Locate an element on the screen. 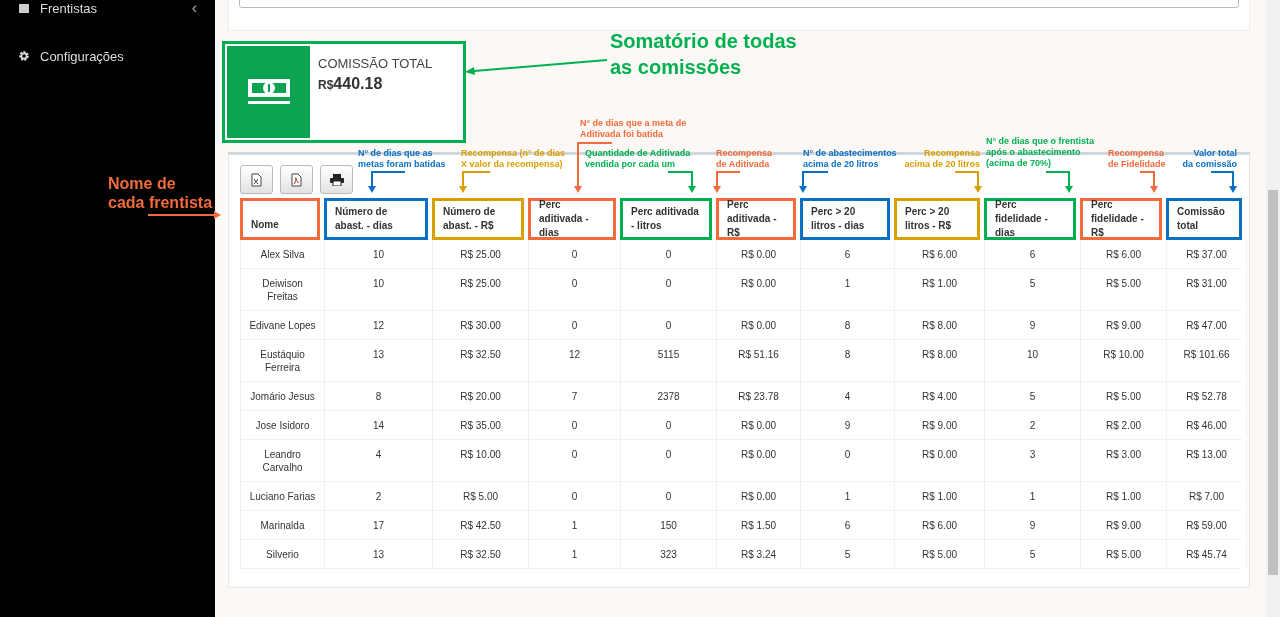  column-header: Perc fidelidade - R$ is located at coordinates (1121, 219).